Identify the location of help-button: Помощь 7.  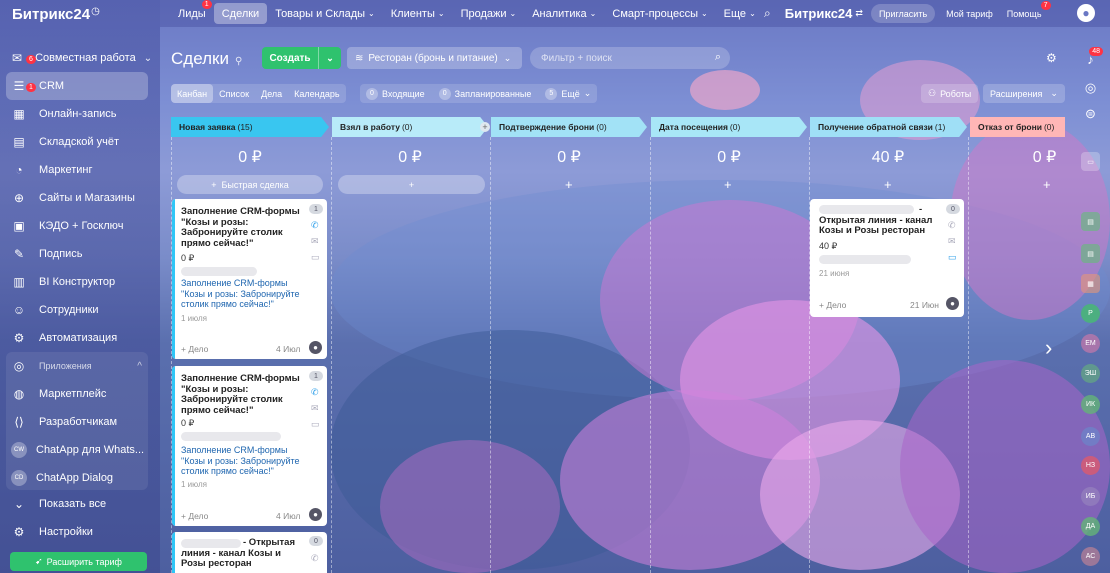
(1027, 12).